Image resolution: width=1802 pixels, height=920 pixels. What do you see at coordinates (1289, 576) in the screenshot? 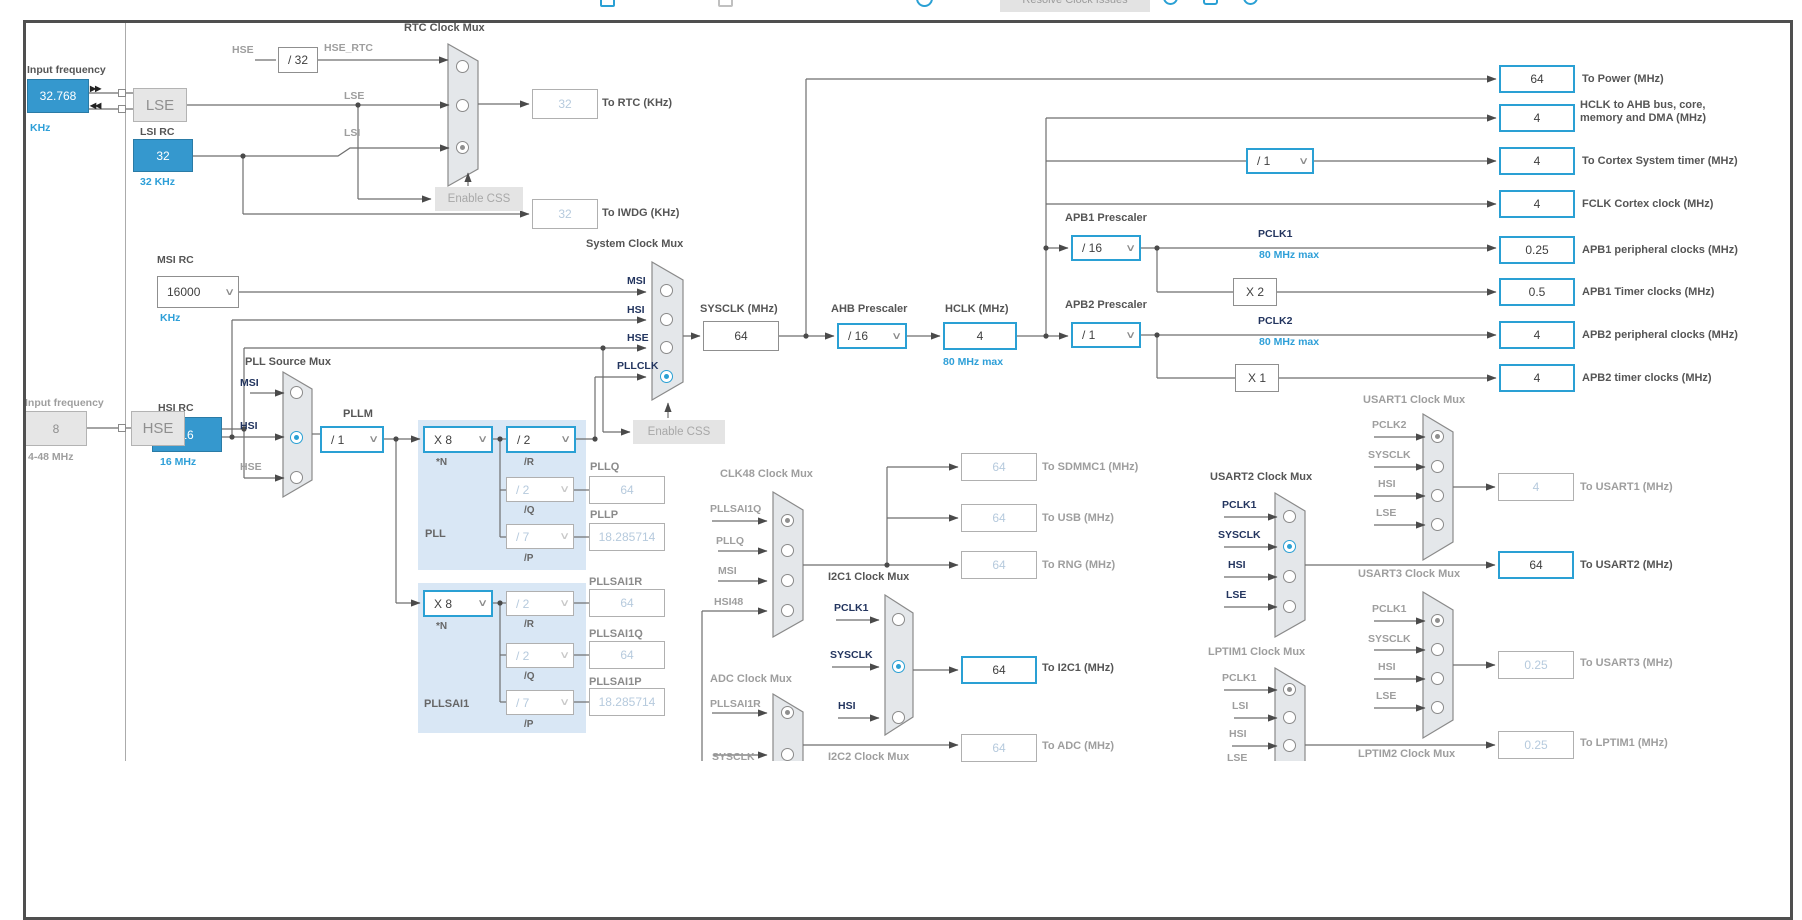
I see `usart2-hsi-radio` at bounding box center [1289, 576].